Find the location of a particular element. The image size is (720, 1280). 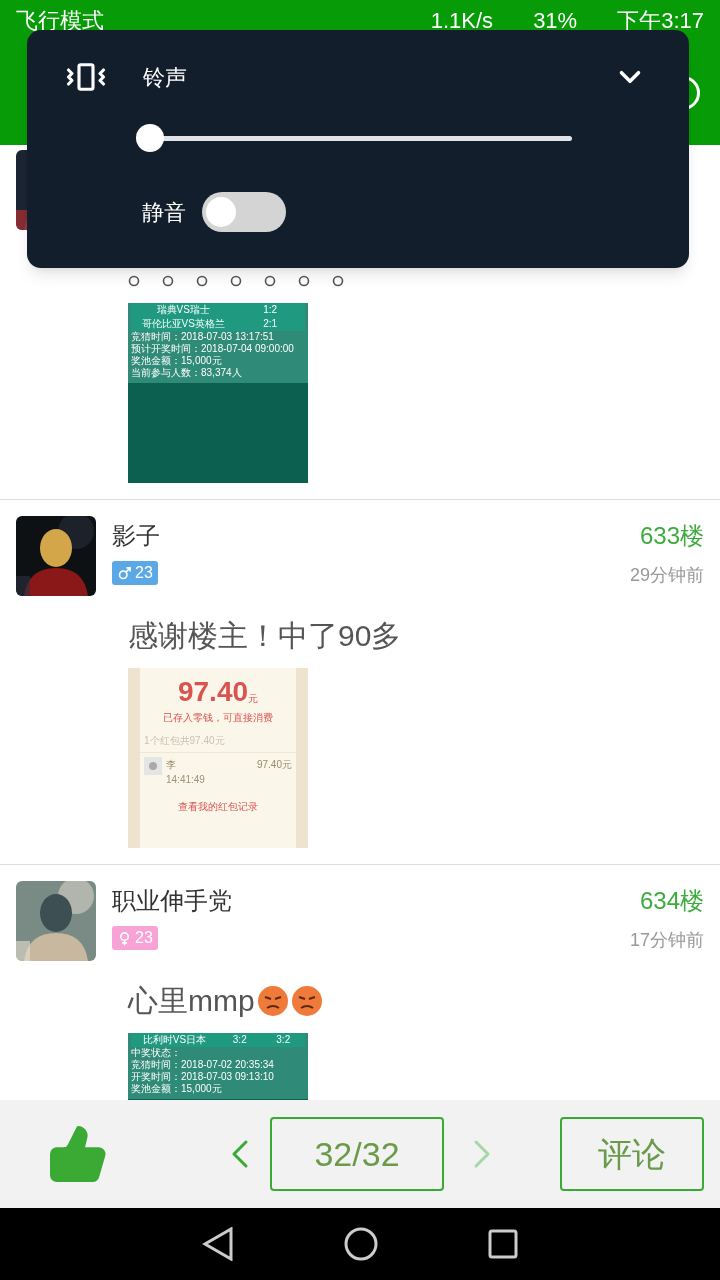

screenshot-thumbnail: 瑞典VS瑞士 1:2 哥伦比亚VS英格兰 2:1 竞猜时间：2018-07-03 13:17:51 预计开奖时间：2018-07-04 09:00:00 奖池金额：15,000元 当前参与人数：83,374人 is located at coordinates (218, 393).